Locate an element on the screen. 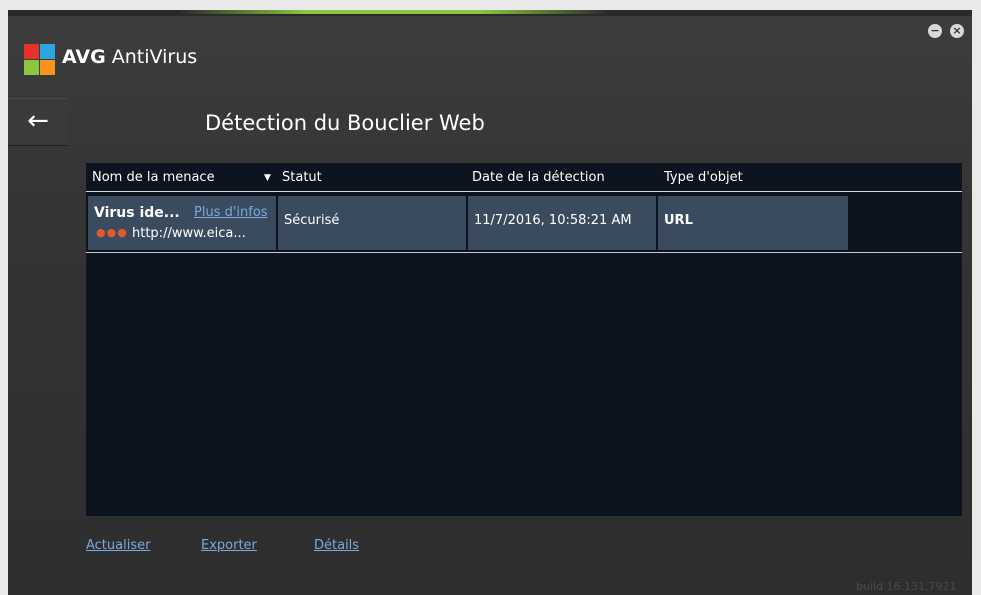  column-header-type: Type d'objet is located at coordinates (703, 177).